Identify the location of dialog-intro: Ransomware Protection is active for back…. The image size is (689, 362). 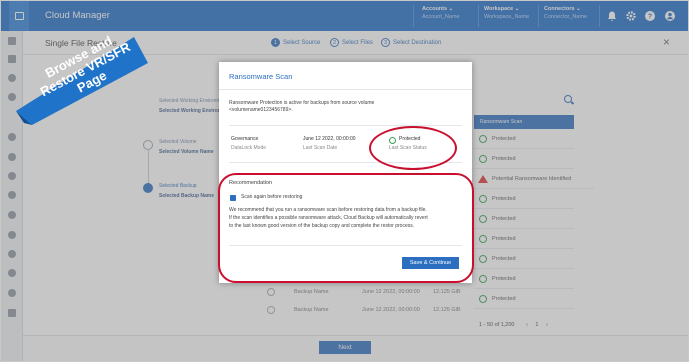
(302, 103).